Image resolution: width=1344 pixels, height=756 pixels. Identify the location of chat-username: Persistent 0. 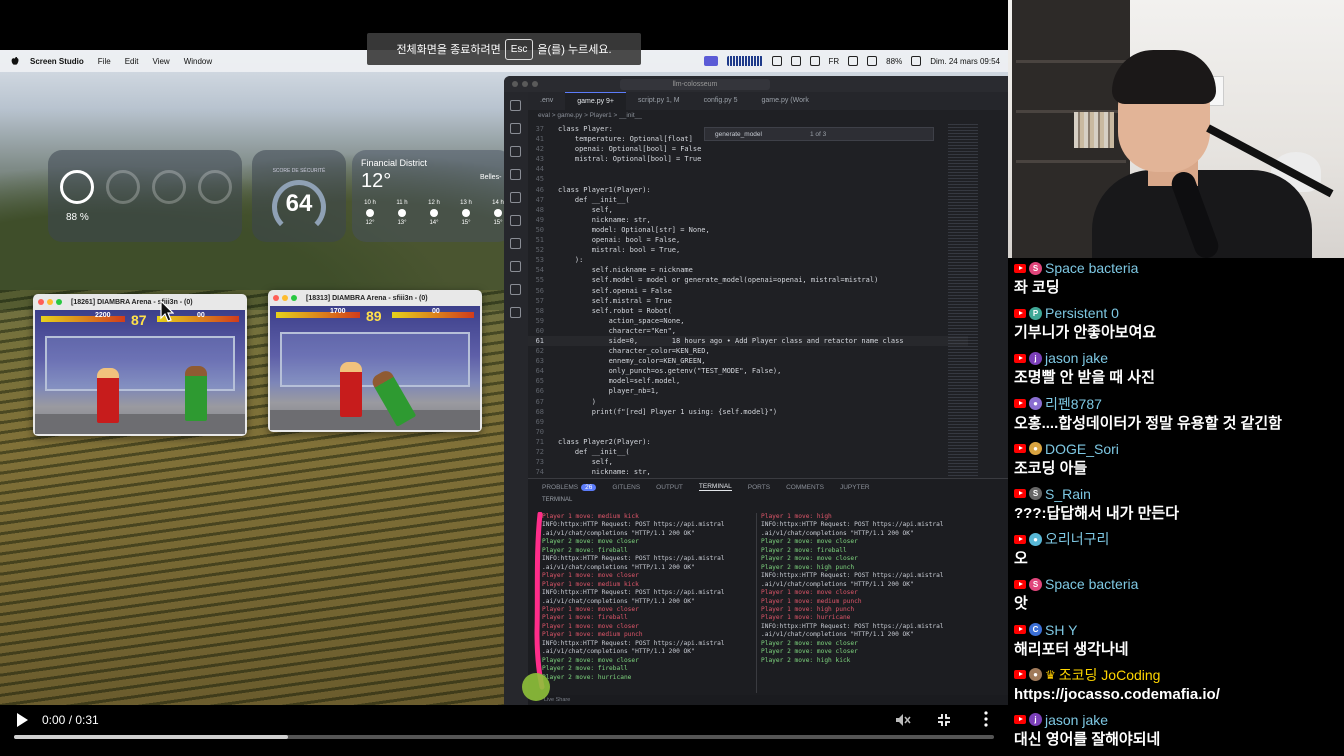
(1082, 313).